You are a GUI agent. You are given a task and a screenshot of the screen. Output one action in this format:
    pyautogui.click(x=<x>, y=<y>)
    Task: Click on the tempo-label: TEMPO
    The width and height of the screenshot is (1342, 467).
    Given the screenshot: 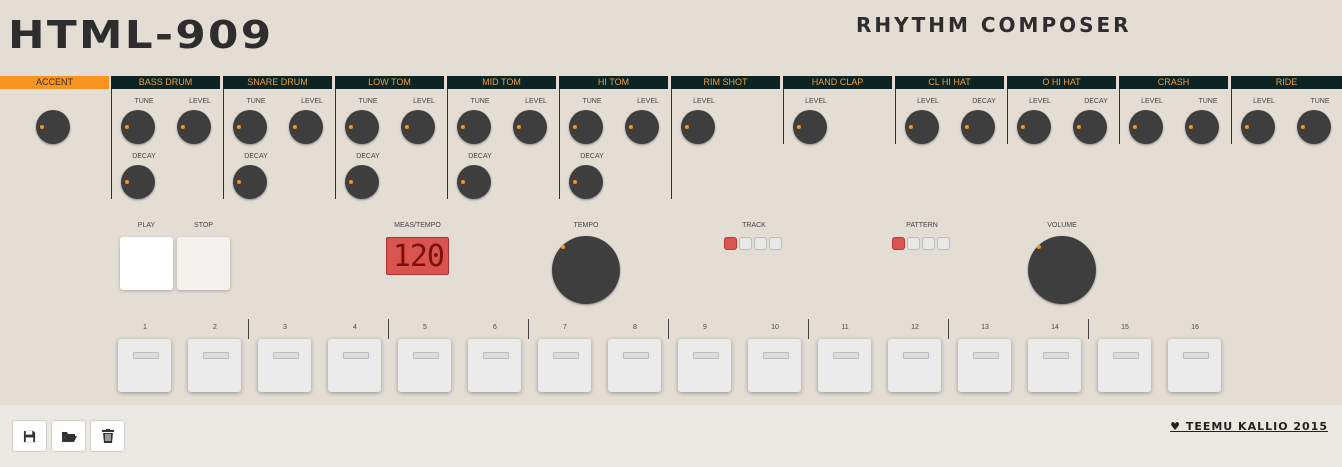 What is the action you would take?
    pyautogui.click(x=586, y=225)
    